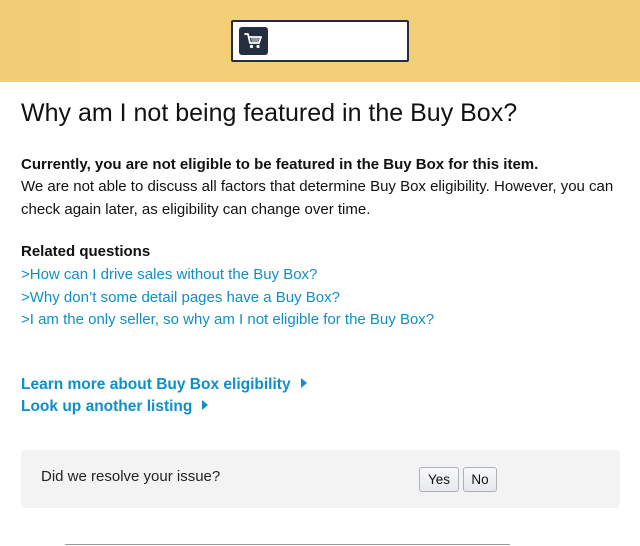 This screenshot has height=546, width=640. What do you see at coordinates (107, 406) in the screenshot?
I see `look-up-listing-label: Look up another listing` at bounding box center [107, 406].